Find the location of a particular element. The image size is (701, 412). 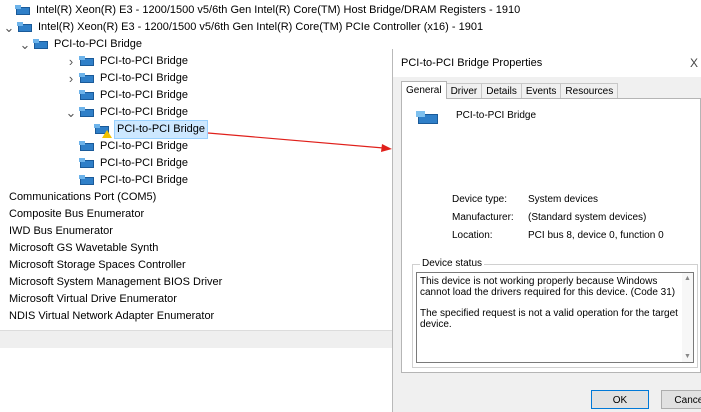

location-label: Location: is located at coordinates (472, 235).